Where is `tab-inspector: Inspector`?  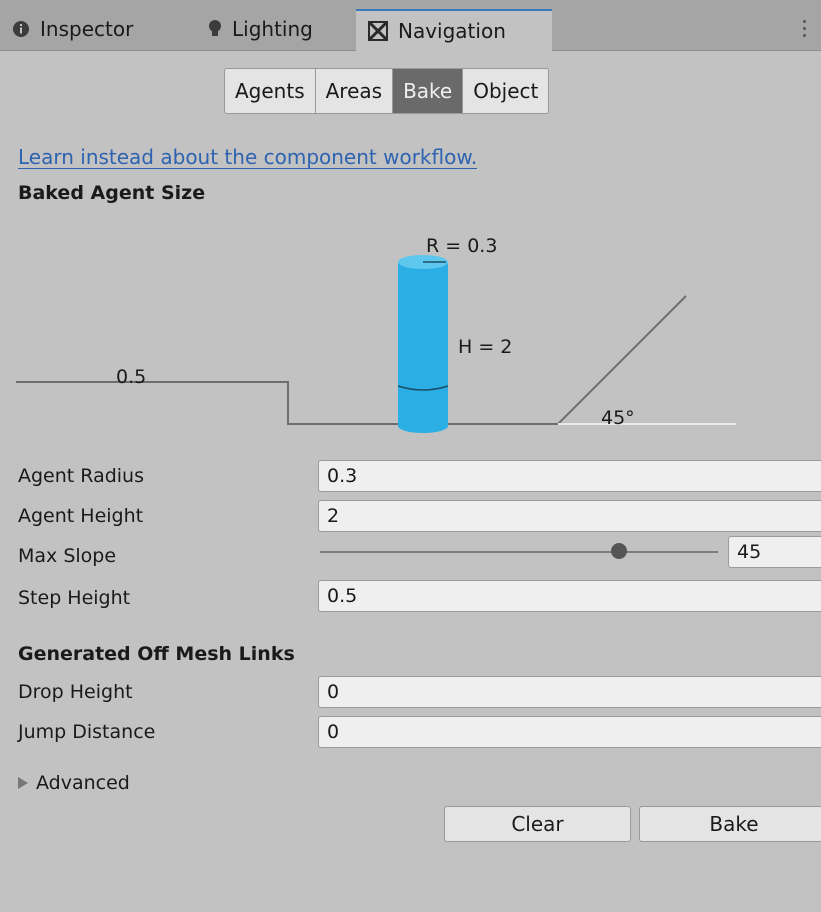 tab-inspector: Inspector is located at coordinates (72, 29).